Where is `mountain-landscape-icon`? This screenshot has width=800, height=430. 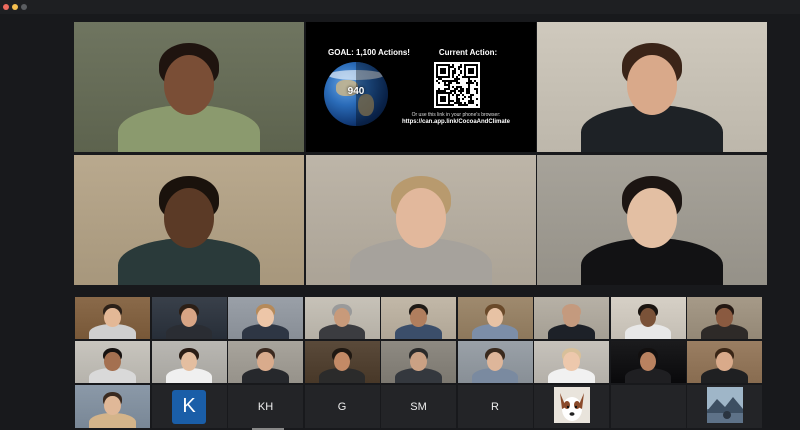 mountain-landscape-icon is located at coordinates (724, 406).